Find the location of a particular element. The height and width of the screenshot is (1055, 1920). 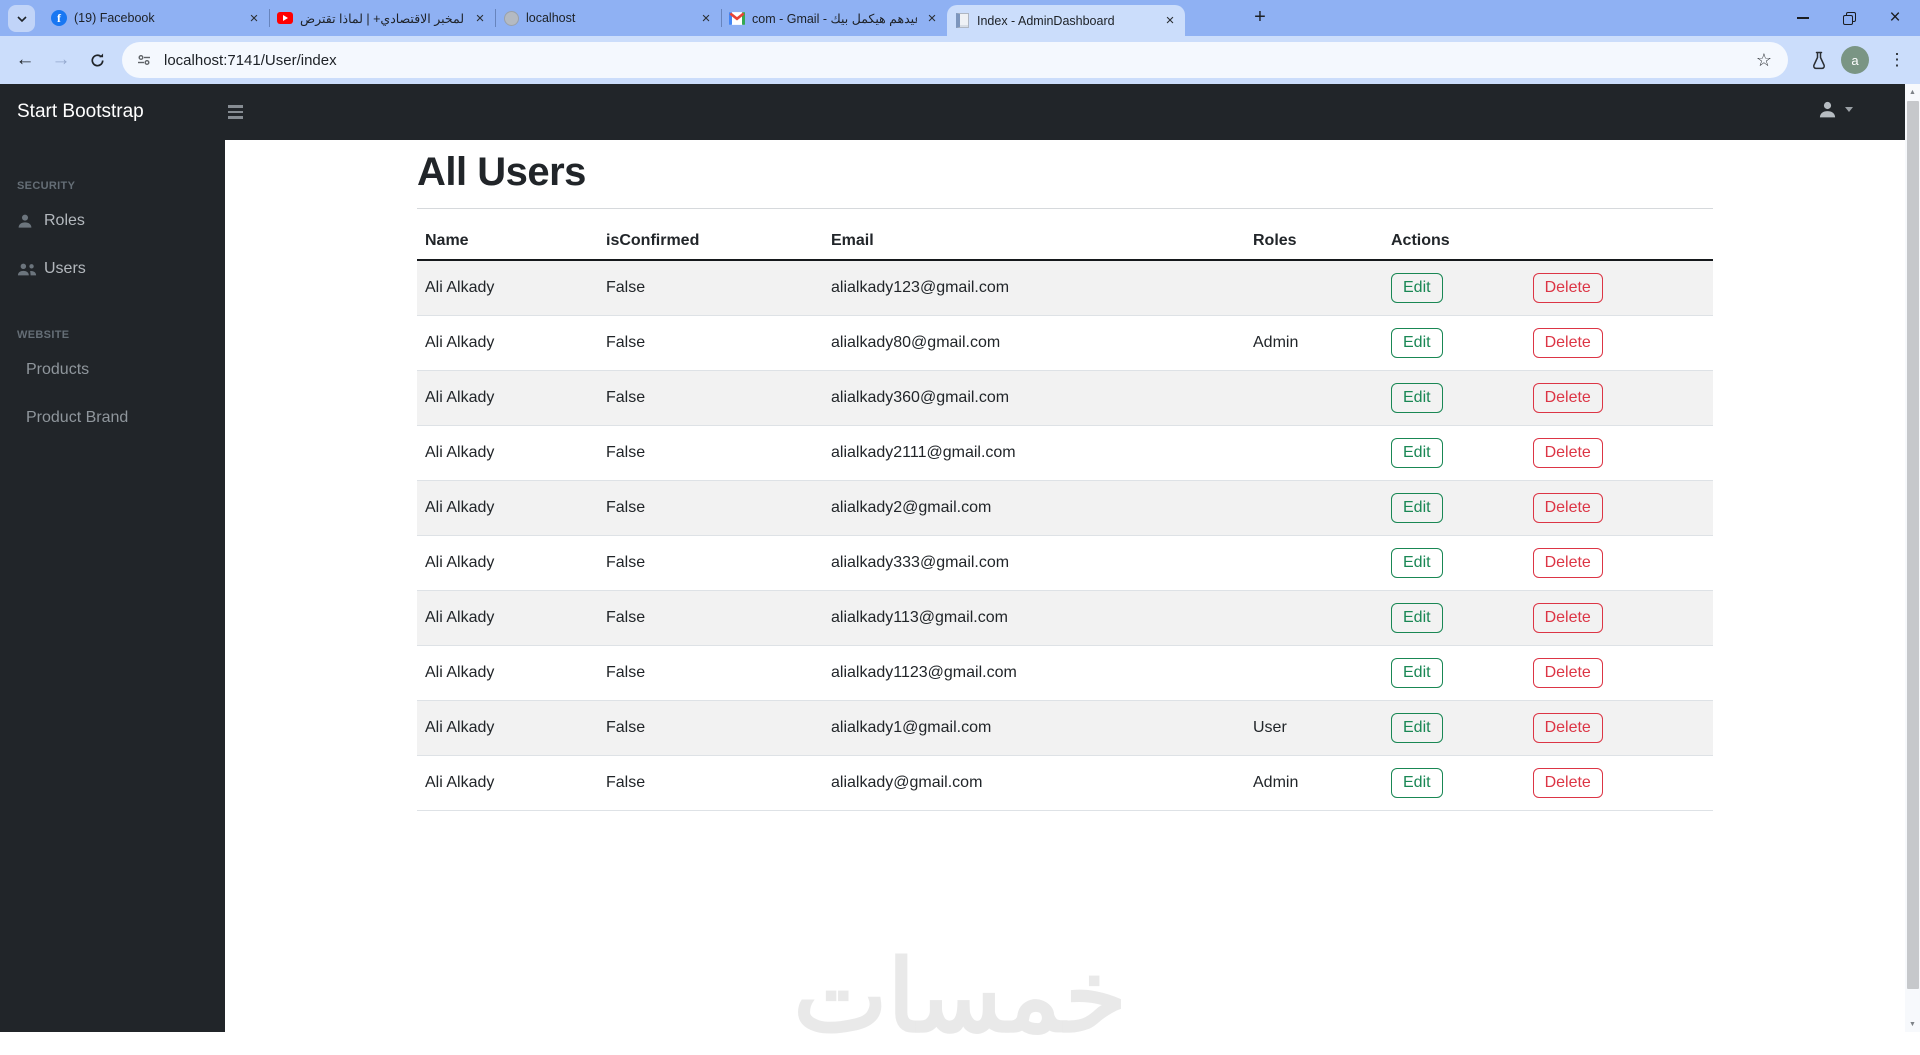

site-settings-icon is located at coordinates (144, 60).